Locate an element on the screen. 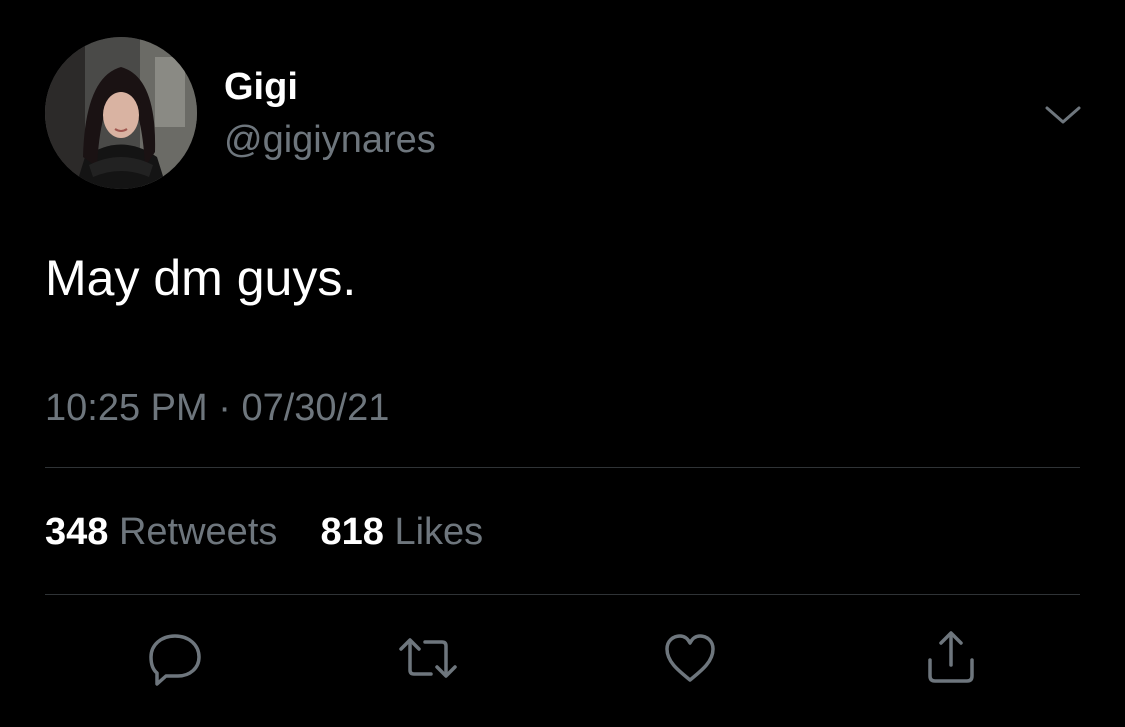 This screenshot has height=727, width=1125. like-button is located at coordinates (690, 658).